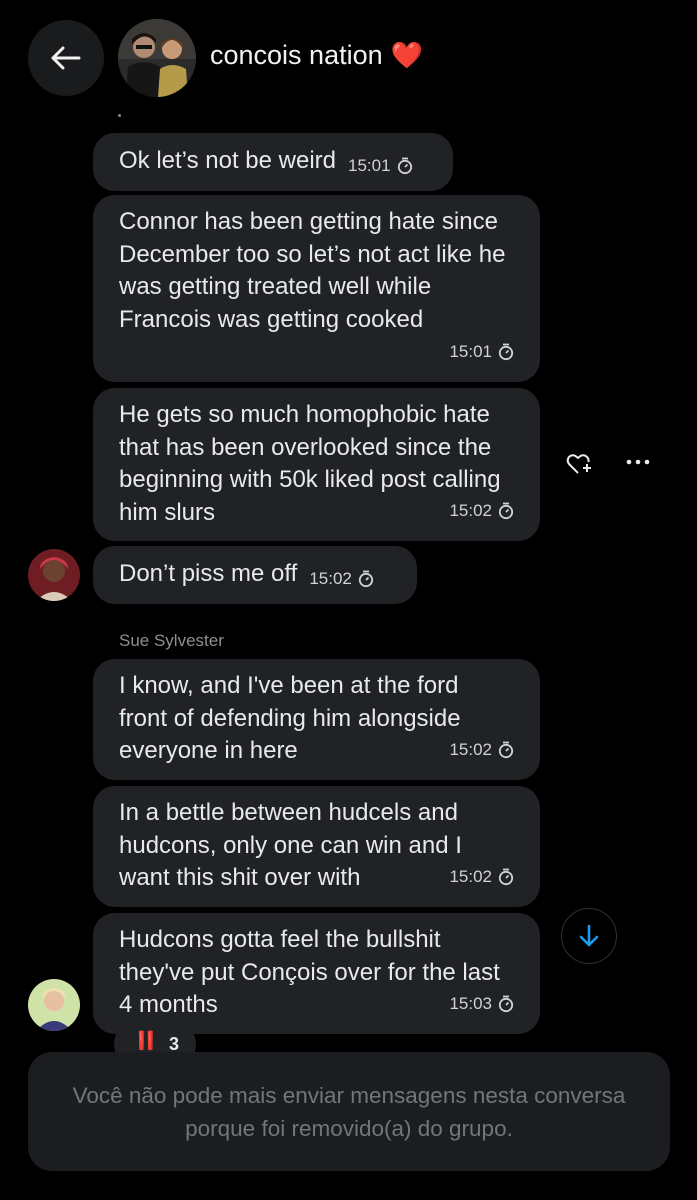 Image resolution: width=697 pixels, height=1200 pixels. I want to click on divider-dot, so click(119, 115).